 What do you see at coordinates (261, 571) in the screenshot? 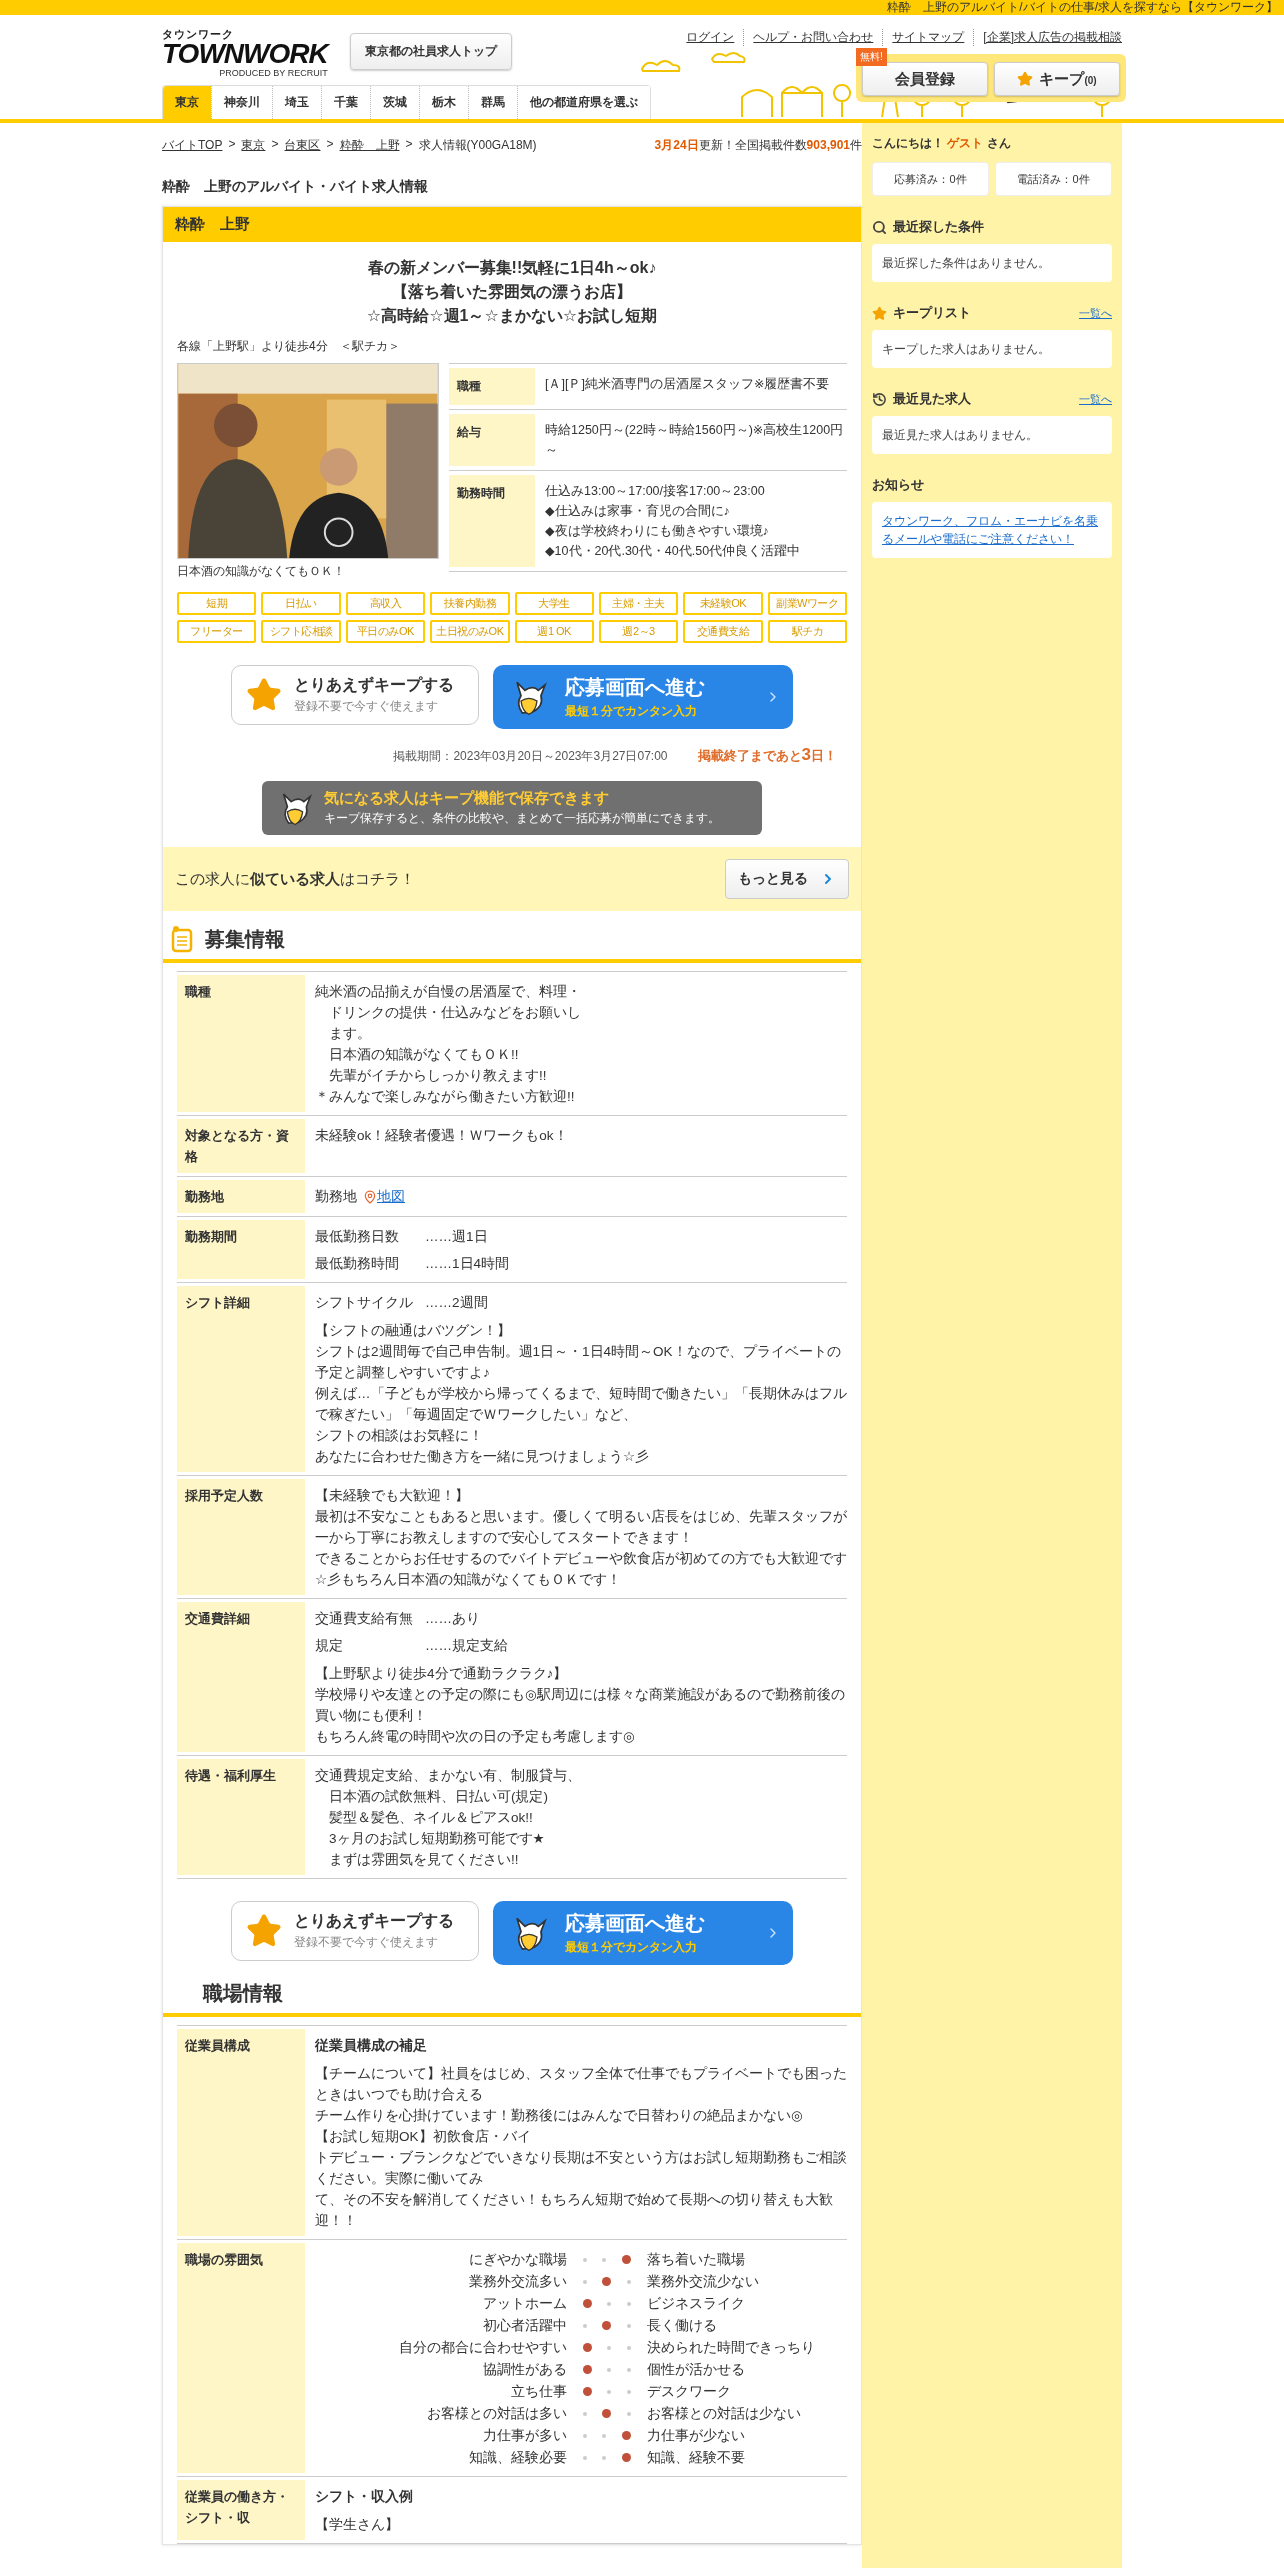
I see `photo-caption: 日本酒の知識がなくてもＯＫ！` at bounding box center [261, 571].